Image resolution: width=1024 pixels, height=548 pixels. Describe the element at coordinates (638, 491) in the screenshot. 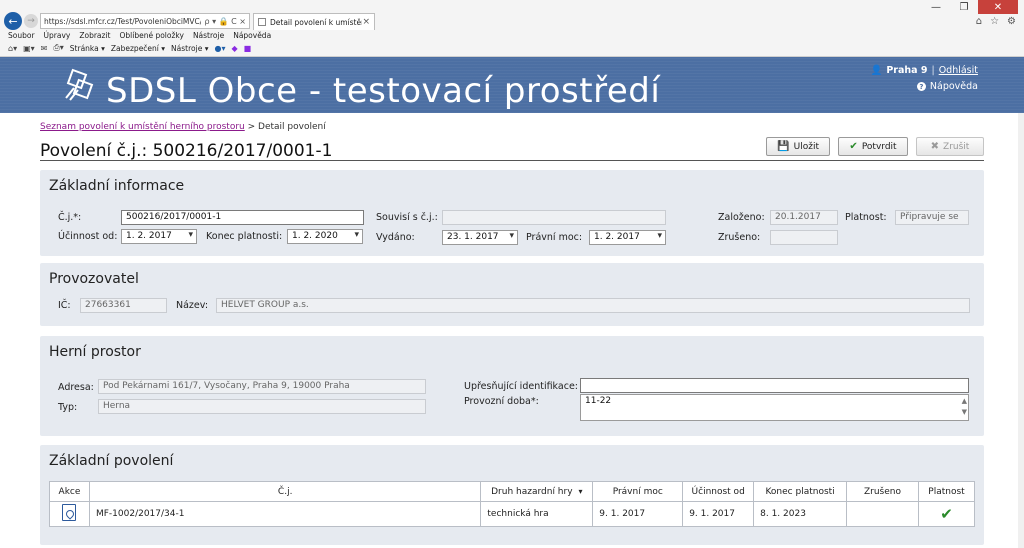

I see `col-pravni-moc: Právní moc` at that location.